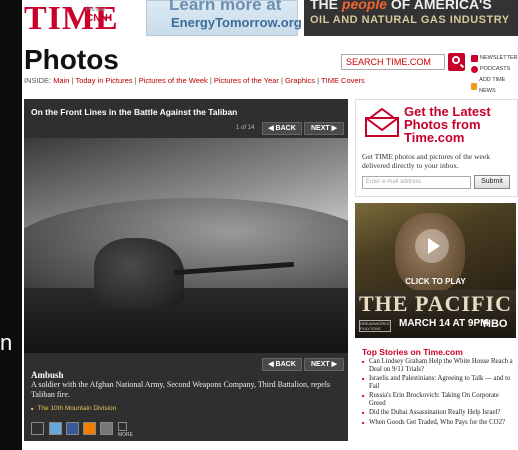  What do you see at coordinates (495, 324) in the screenshot?
I see `hbo-logo: HBO` at bounding box center [495, 324].